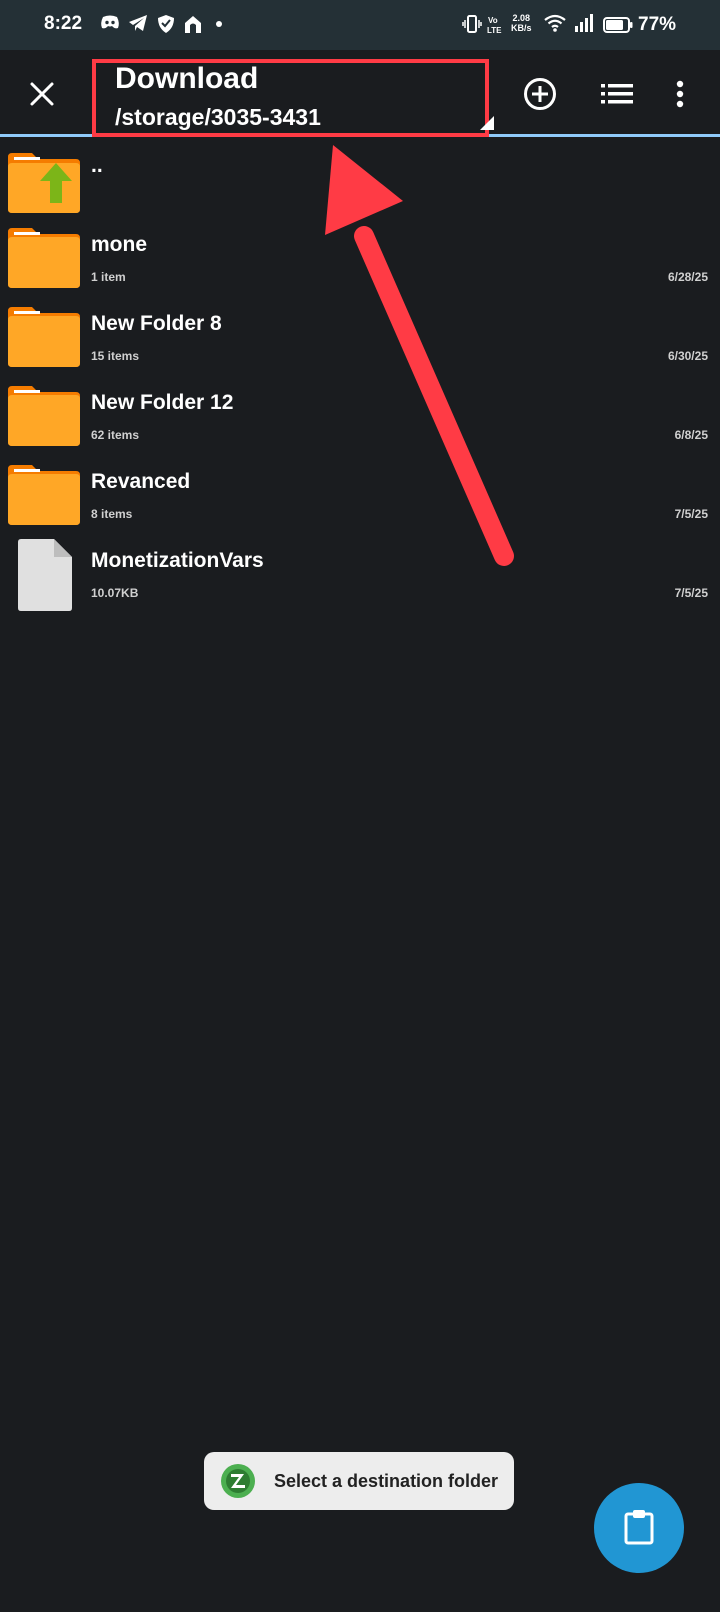 The width and height of the screenshot is (720, 1612). Describe the element at coordinates (687, 277) in the screenshot. I see `file-date: 6/28/25` at that location.